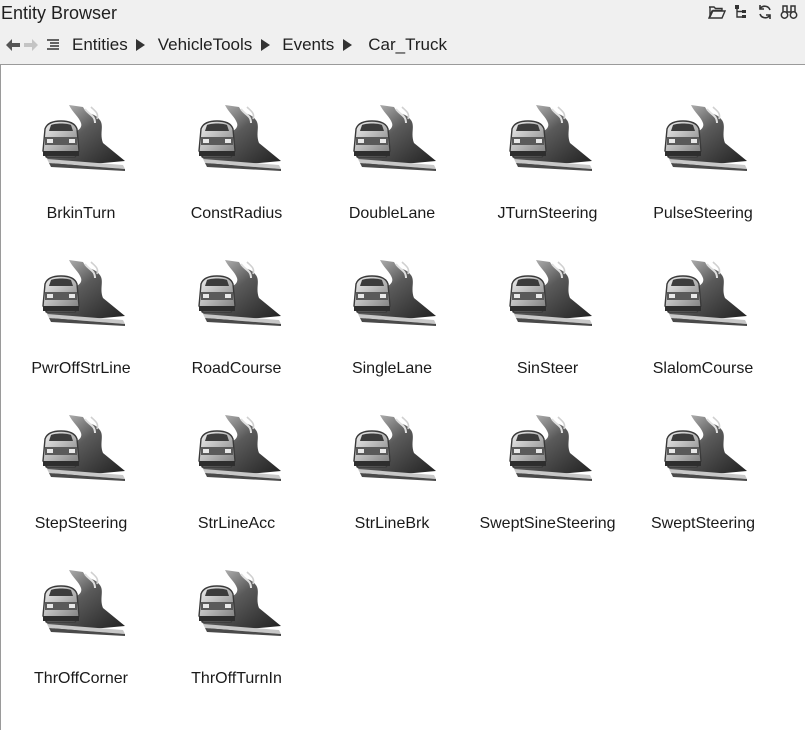 This screenshot has height=730, width=805. Describe the element at coordinates (101, 45) in the screenshot. I see `breadcrumb-entities: Entities` at that location.